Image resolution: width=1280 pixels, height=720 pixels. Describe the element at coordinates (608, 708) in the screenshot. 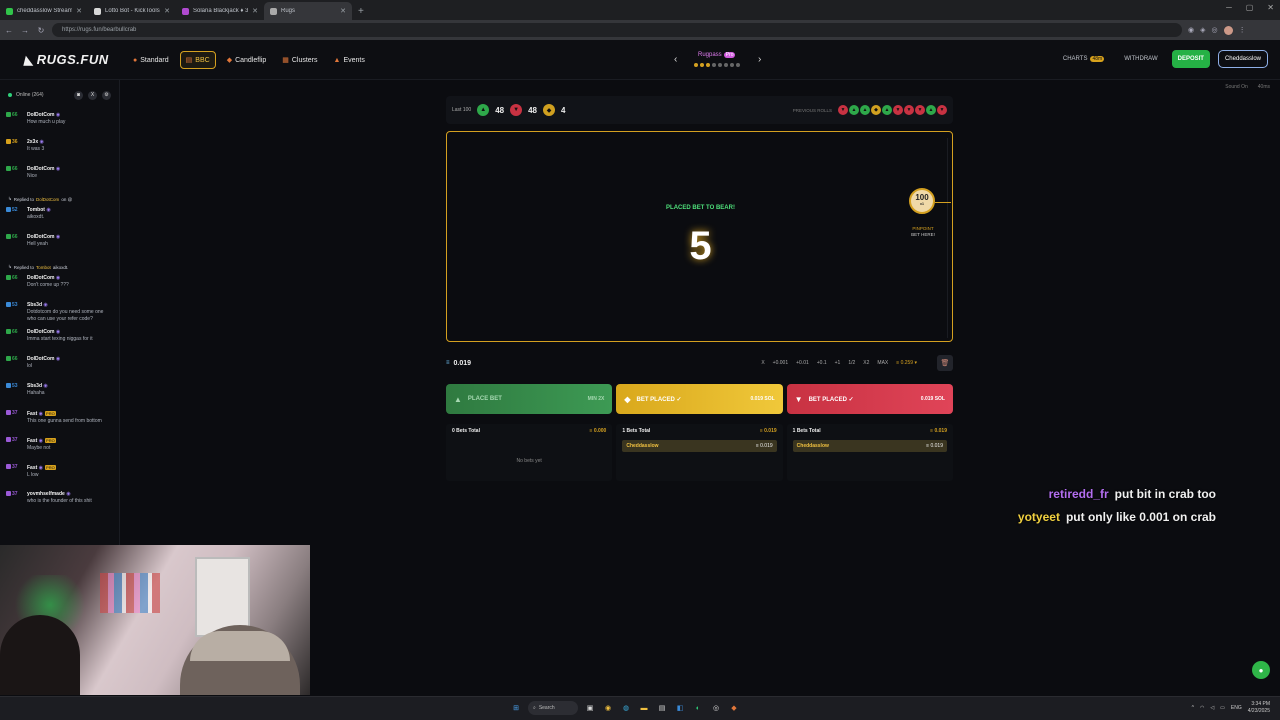

I see `chrome-icon: ◉` at that location.